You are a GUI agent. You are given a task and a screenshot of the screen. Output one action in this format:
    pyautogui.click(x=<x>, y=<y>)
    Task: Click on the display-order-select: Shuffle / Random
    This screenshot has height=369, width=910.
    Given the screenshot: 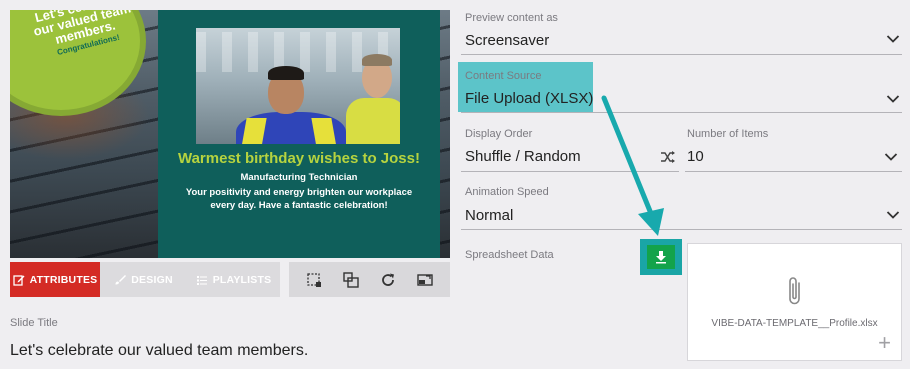 What is the action you would take?
    pyautogui.click(x=523, y=156)
    